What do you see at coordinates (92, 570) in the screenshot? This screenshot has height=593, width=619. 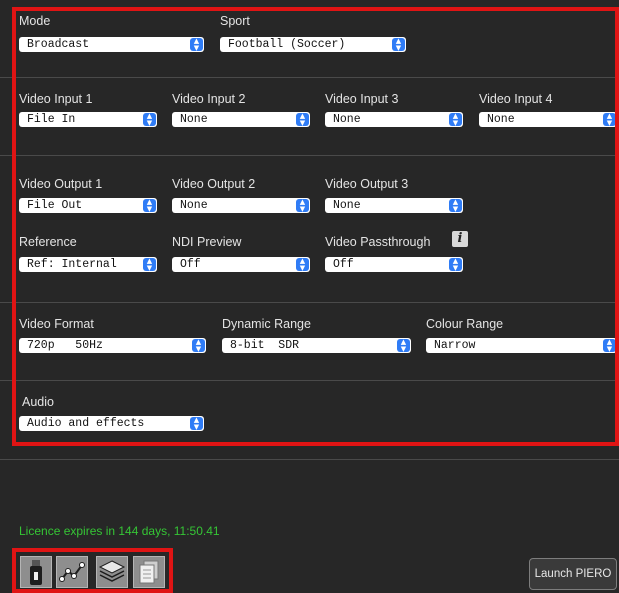 I see `toolbar-highlight` at bounding box center [92, 570].